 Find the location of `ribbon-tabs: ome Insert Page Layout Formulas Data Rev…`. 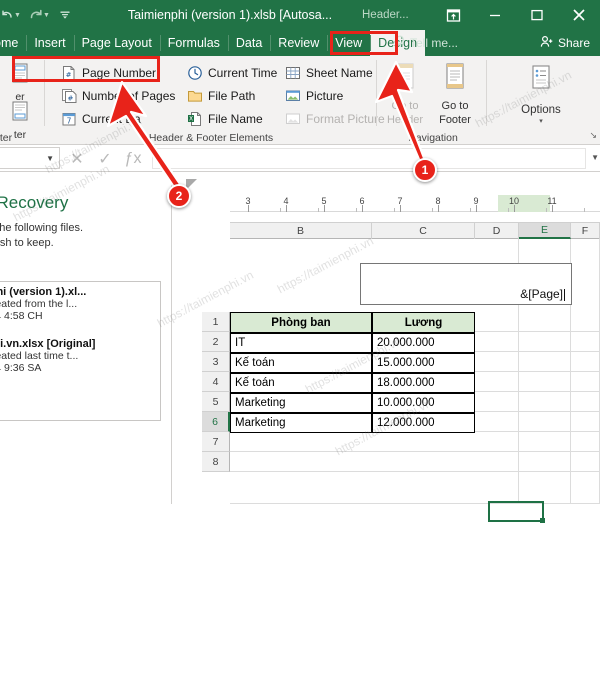

ribbon-tabs: ome Insert Page Layout Formulas Data Rev… is located at coordinates (213, 43).